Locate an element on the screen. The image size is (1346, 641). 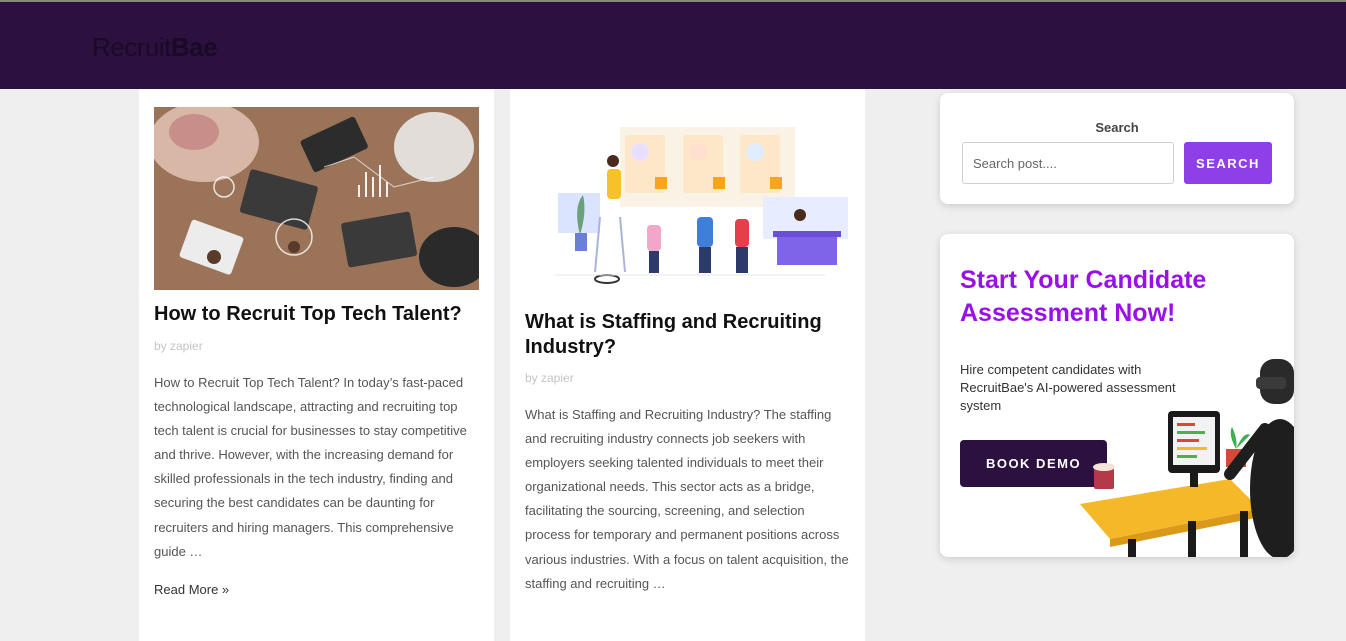
search-widget: Search SEARCH is located at coordinates (1117, 148).